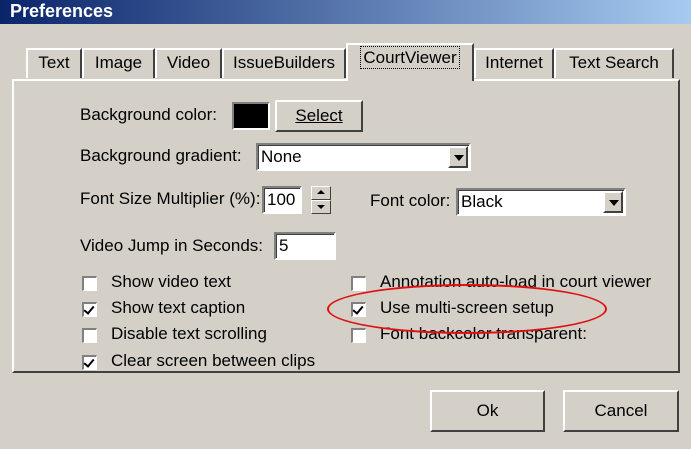 This screenshot has height=449, width=691. Describe the element at coordinates (54, 63) in the screenshot. I see `tab-text: Text` at that location.